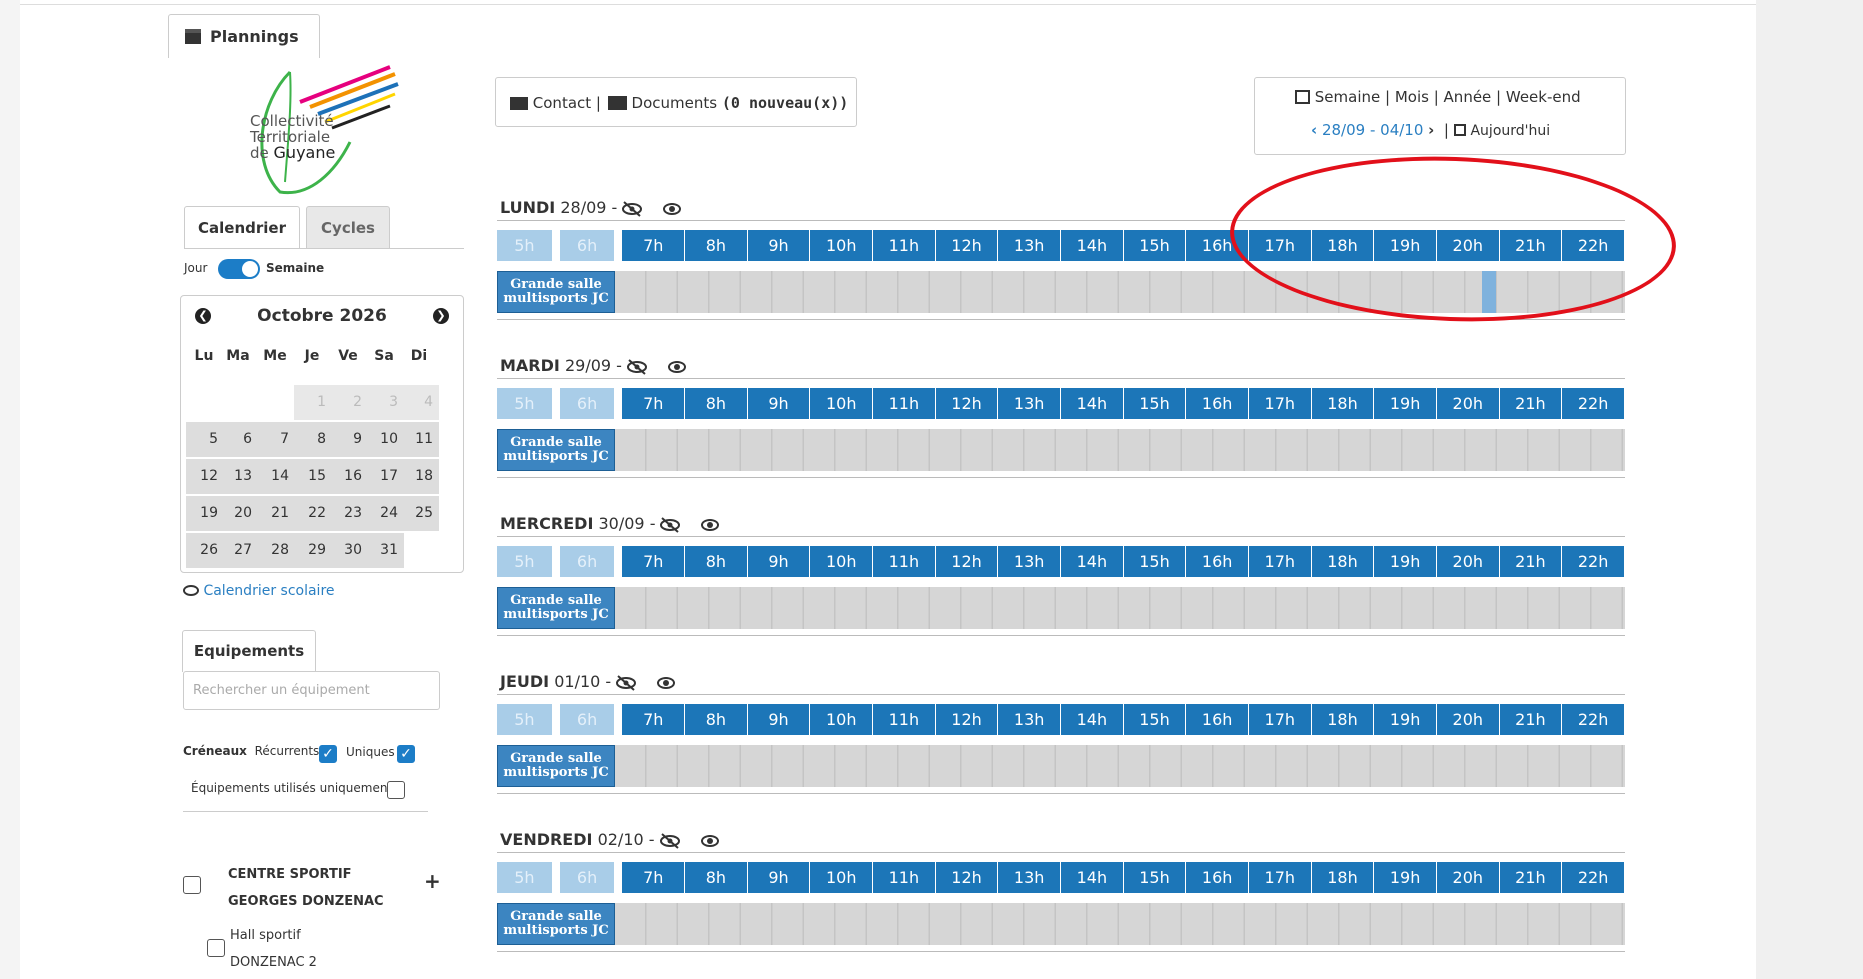  What do you see at coordinates (1468, 97) in the screenshot?
I see `view-year: Année` at bounding box center [1468, 97].